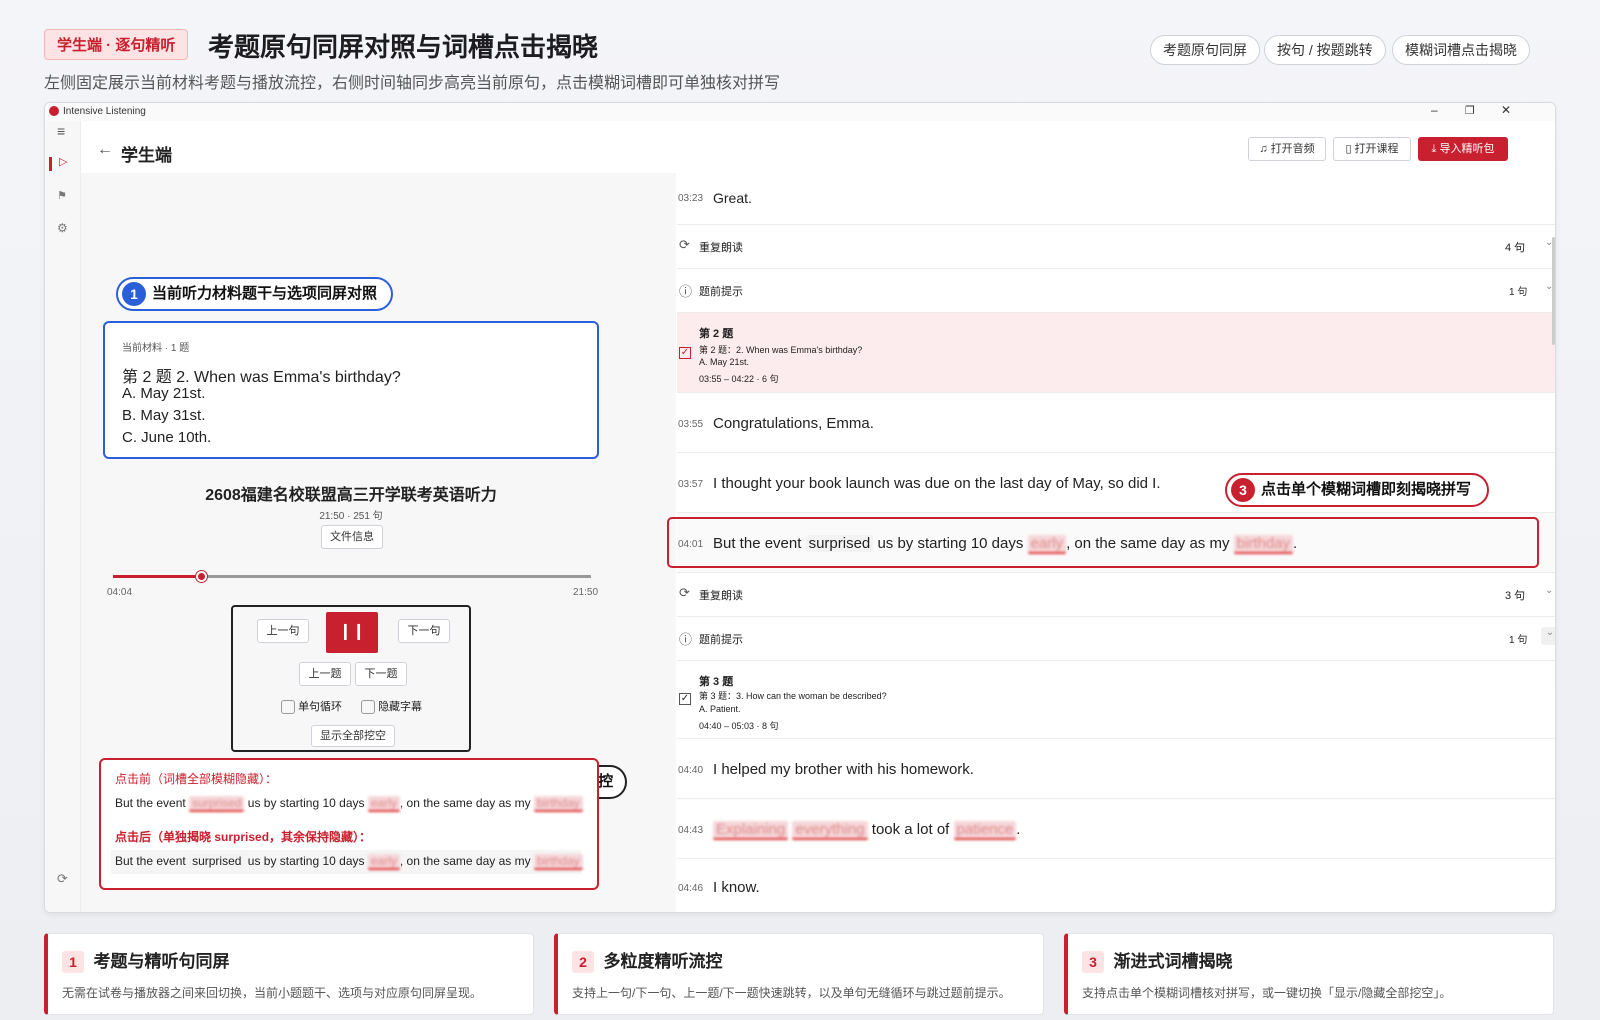 This screenshot has width=1600, height=1020. I want to click on option-b: B. May 31st., so click(164, 415).